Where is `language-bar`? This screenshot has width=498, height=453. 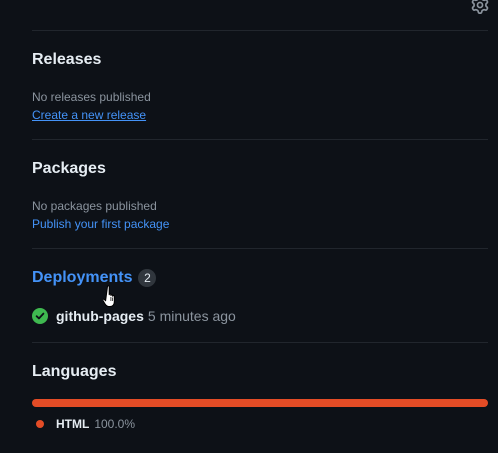
language-bar is located at coordinates (260, 403).